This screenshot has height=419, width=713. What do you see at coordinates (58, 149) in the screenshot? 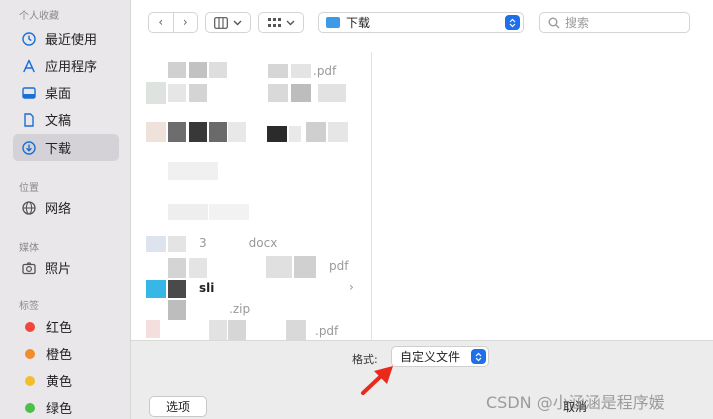
I see `sidebar-item-label: 下载` at bounding box center [58, 149].